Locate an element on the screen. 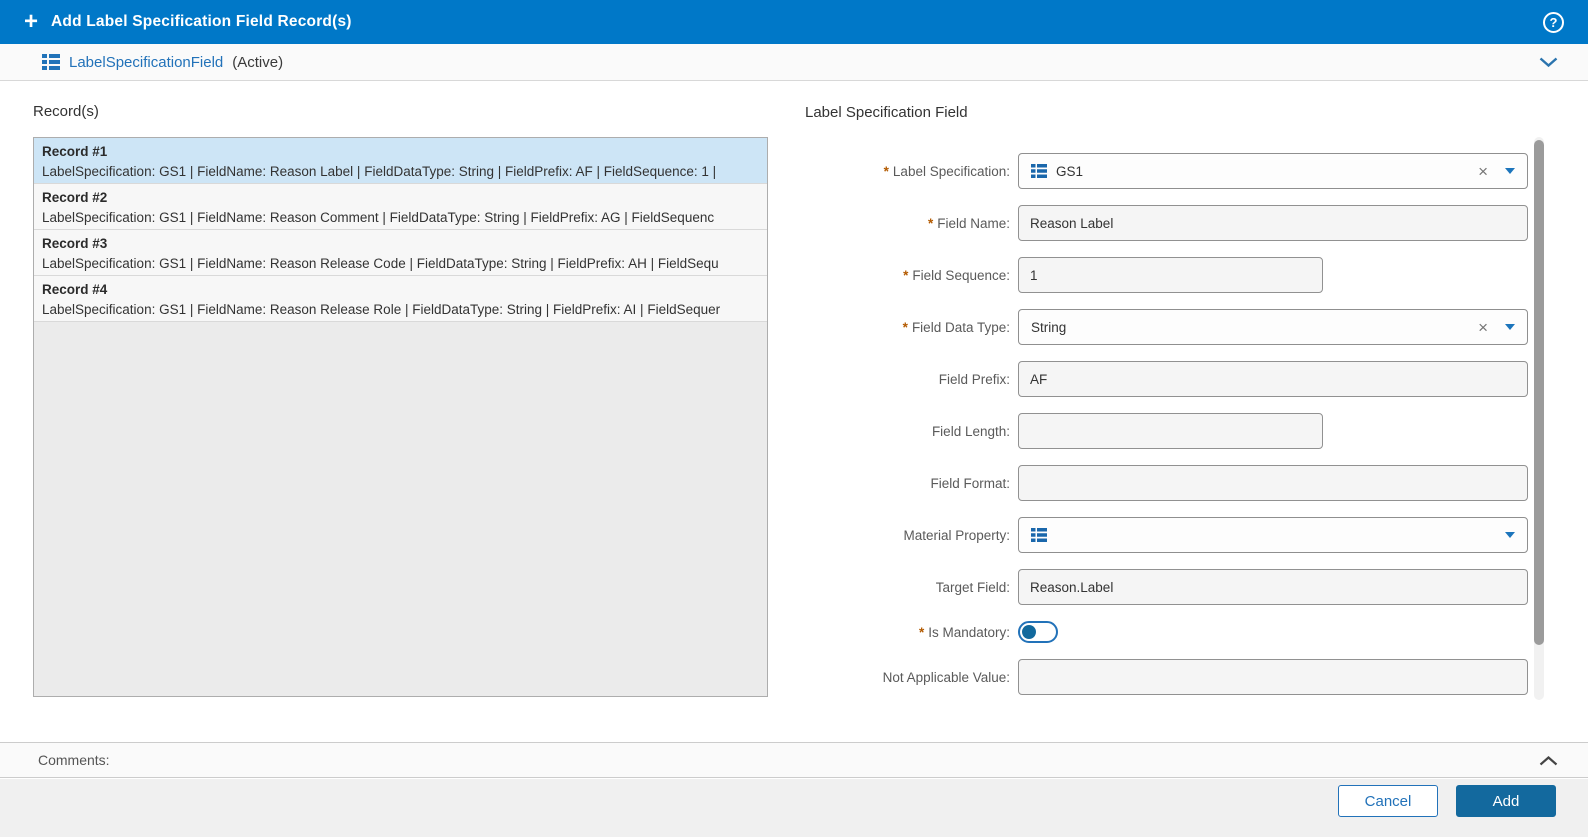 This screenshot has width=1588, height=837. field-row-field-length: Field Length: is located at coordinates (1168, 431).